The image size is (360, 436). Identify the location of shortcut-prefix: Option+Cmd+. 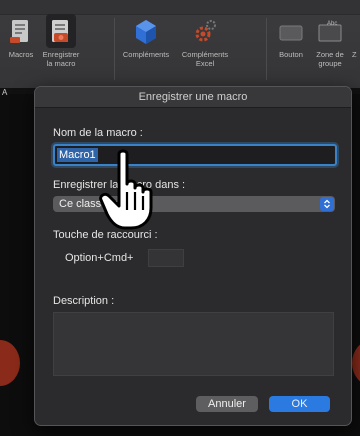
(99, 258).